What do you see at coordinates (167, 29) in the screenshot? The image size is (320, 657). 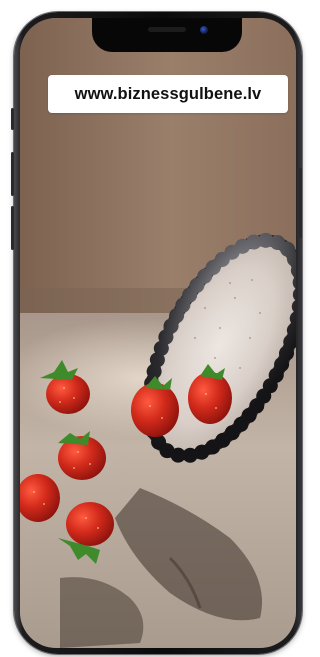 I see `speaker-grille` at bounding box center [167, 29].